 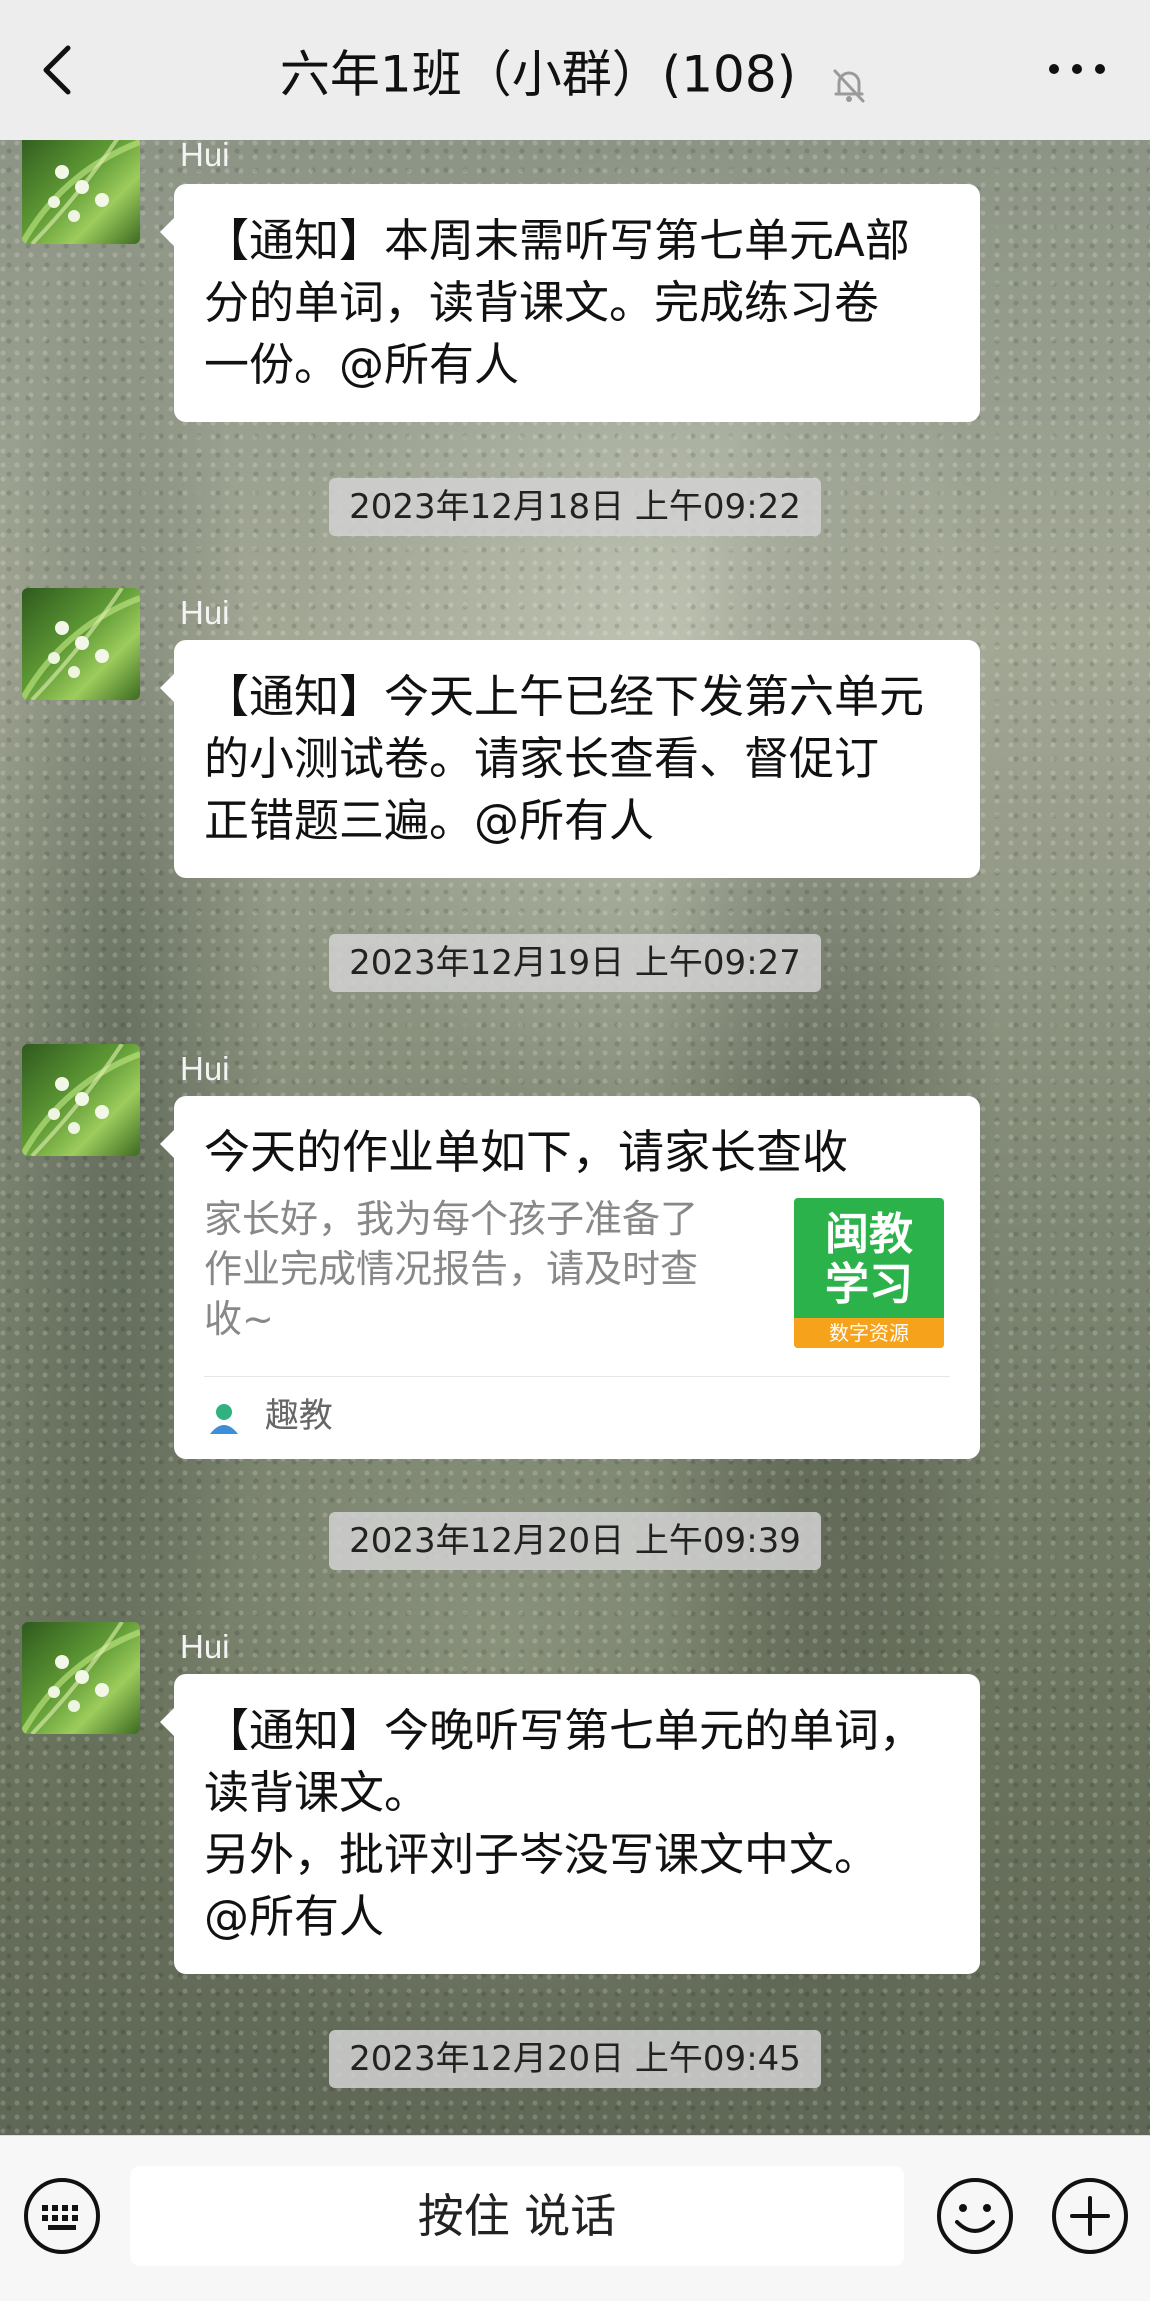 I want to click on source-name: 趣教, so click(x=298, y=1416).